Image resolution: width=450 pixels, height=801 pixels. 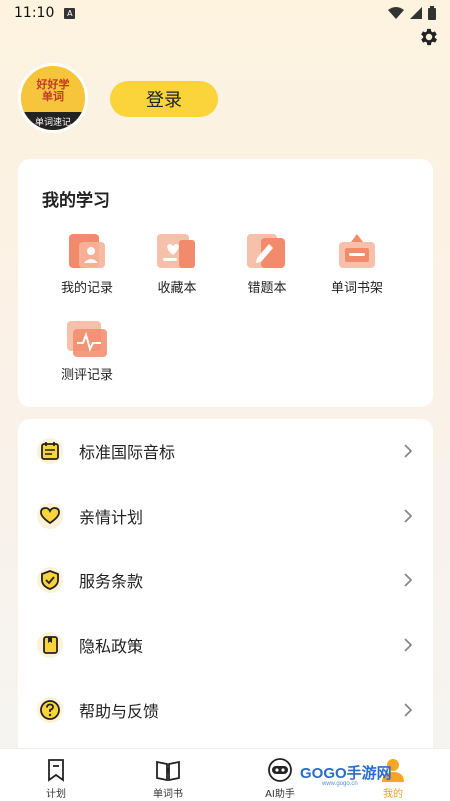 What do you see at coordinates (429, 37) in the screenshot?
I see `settings-gear-icon` at bounding box center [429, 37].